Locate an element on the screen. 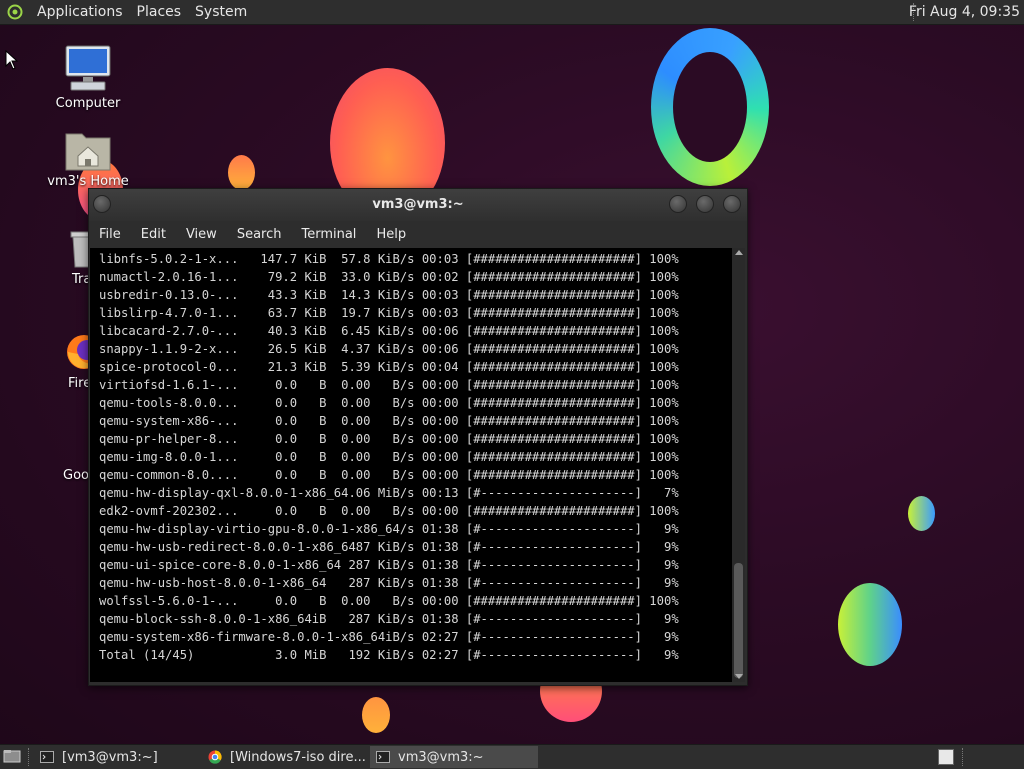 The image size is (1024, 769). system-menu: System is located at coordinates (221, 12).